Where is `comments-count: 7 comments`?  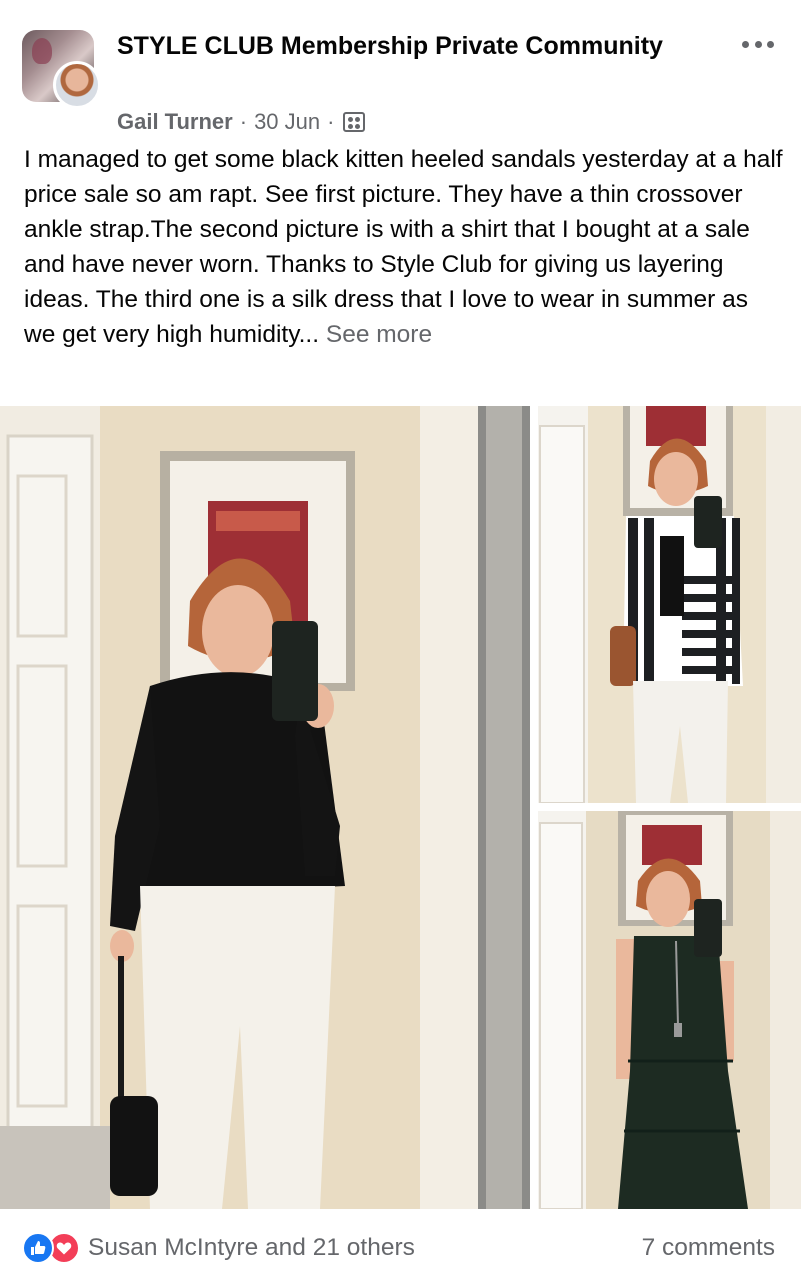
comments-count: 7 comments is located at coordinates (708, 1248).